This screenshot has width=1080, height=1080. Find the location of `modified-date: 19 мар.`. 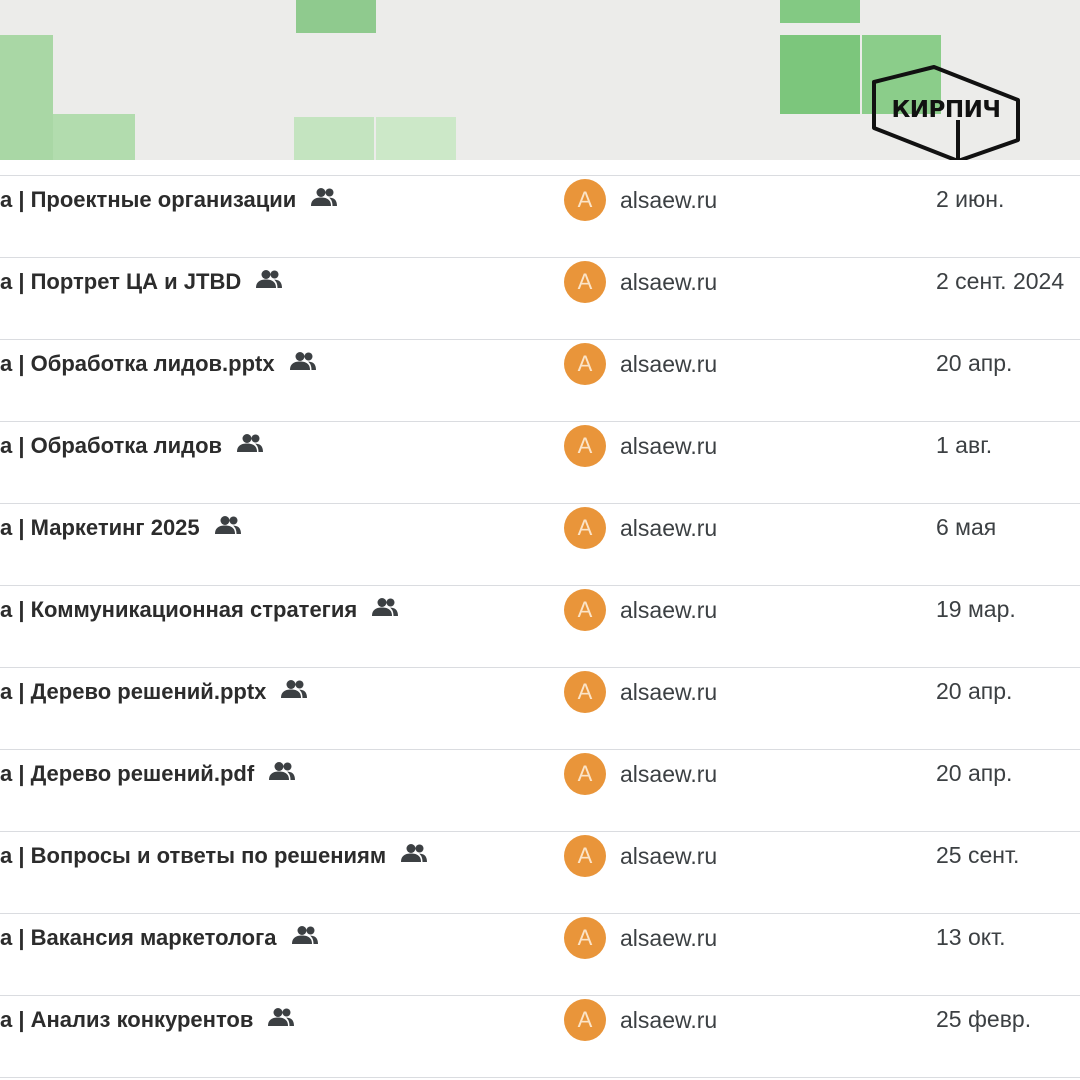

modified-date: 19 мар. is located at coordinates (976, 609).